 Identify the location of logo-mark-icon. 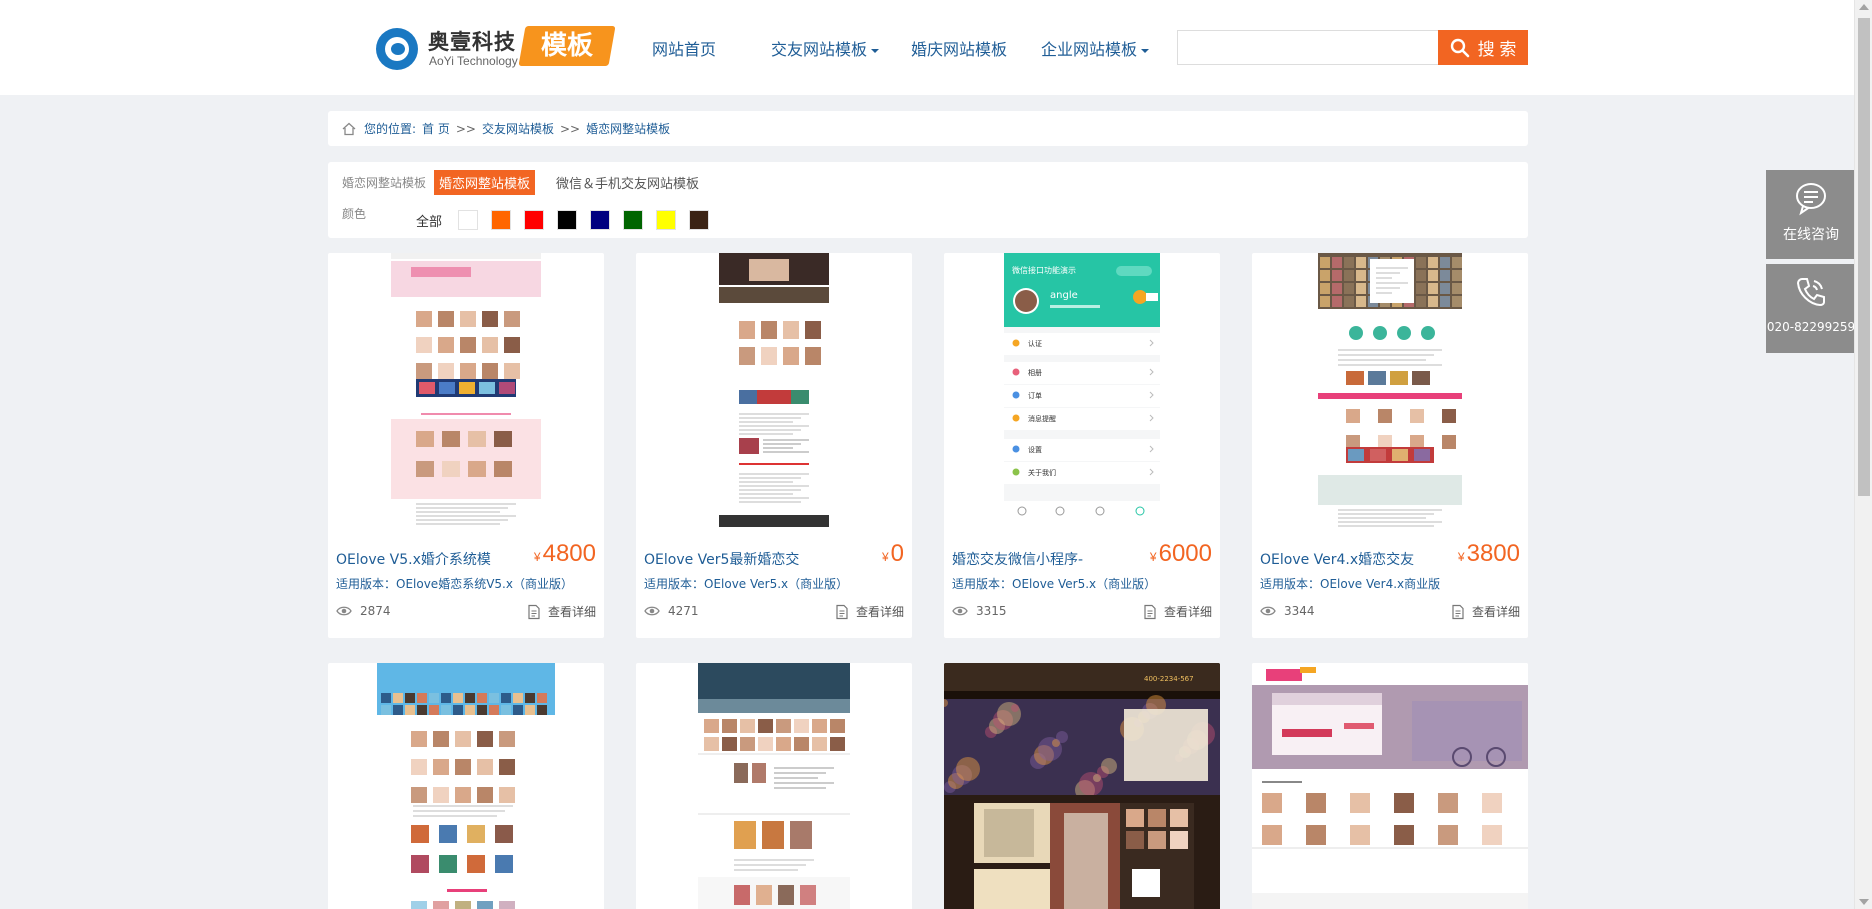
(397, 49).